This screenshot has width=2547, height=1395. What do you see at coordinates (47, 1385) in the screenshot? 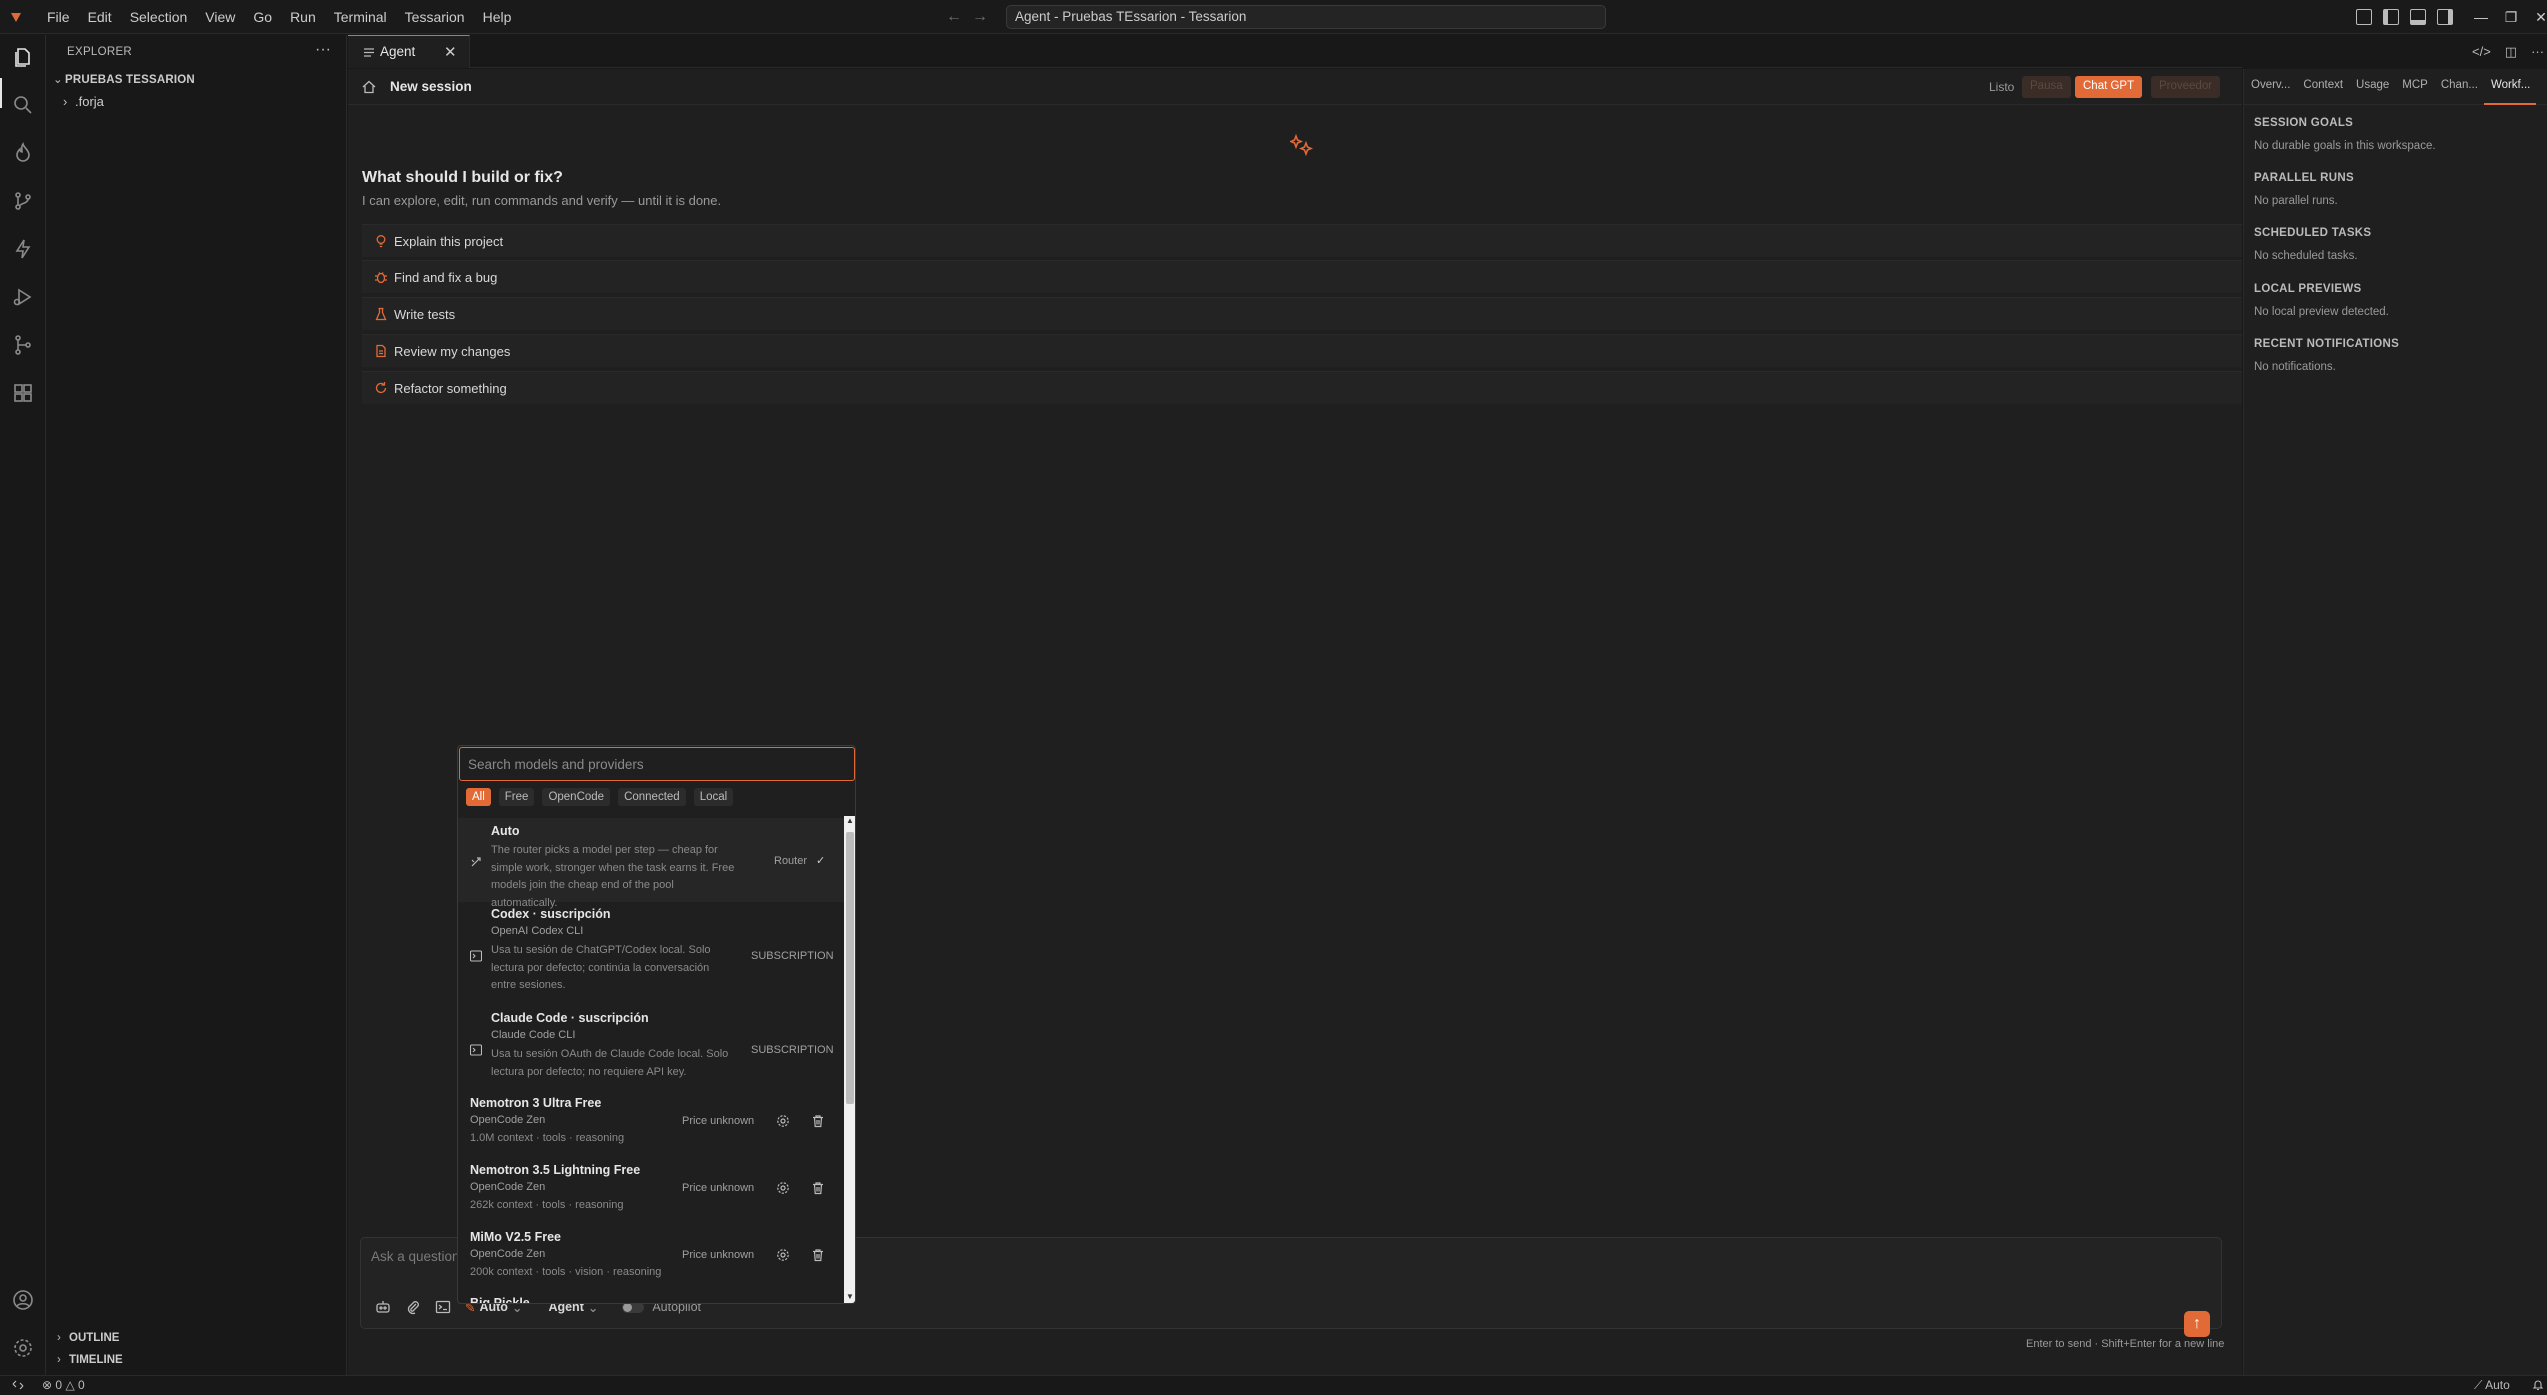
I see `error-icon: ⊗` at bounding box center [47, 1385].